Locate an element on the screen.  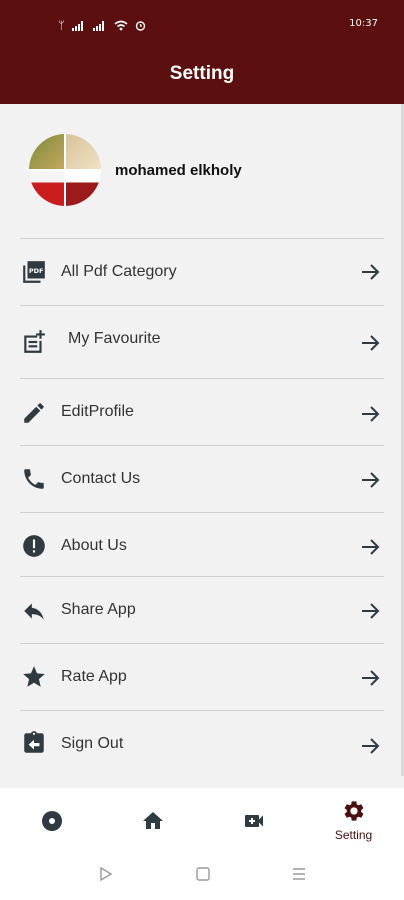
usb-icon: ᛘ is located at coordinates (61, 25).